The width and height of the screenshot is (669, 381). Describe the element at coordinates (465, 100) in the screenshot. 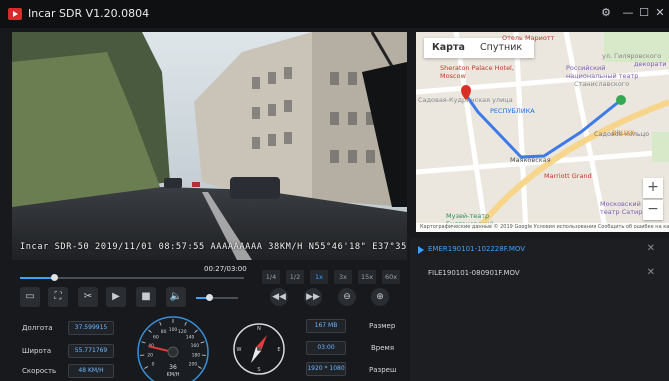

I see `map-label: Садовая-Кудринская улица` at that location.